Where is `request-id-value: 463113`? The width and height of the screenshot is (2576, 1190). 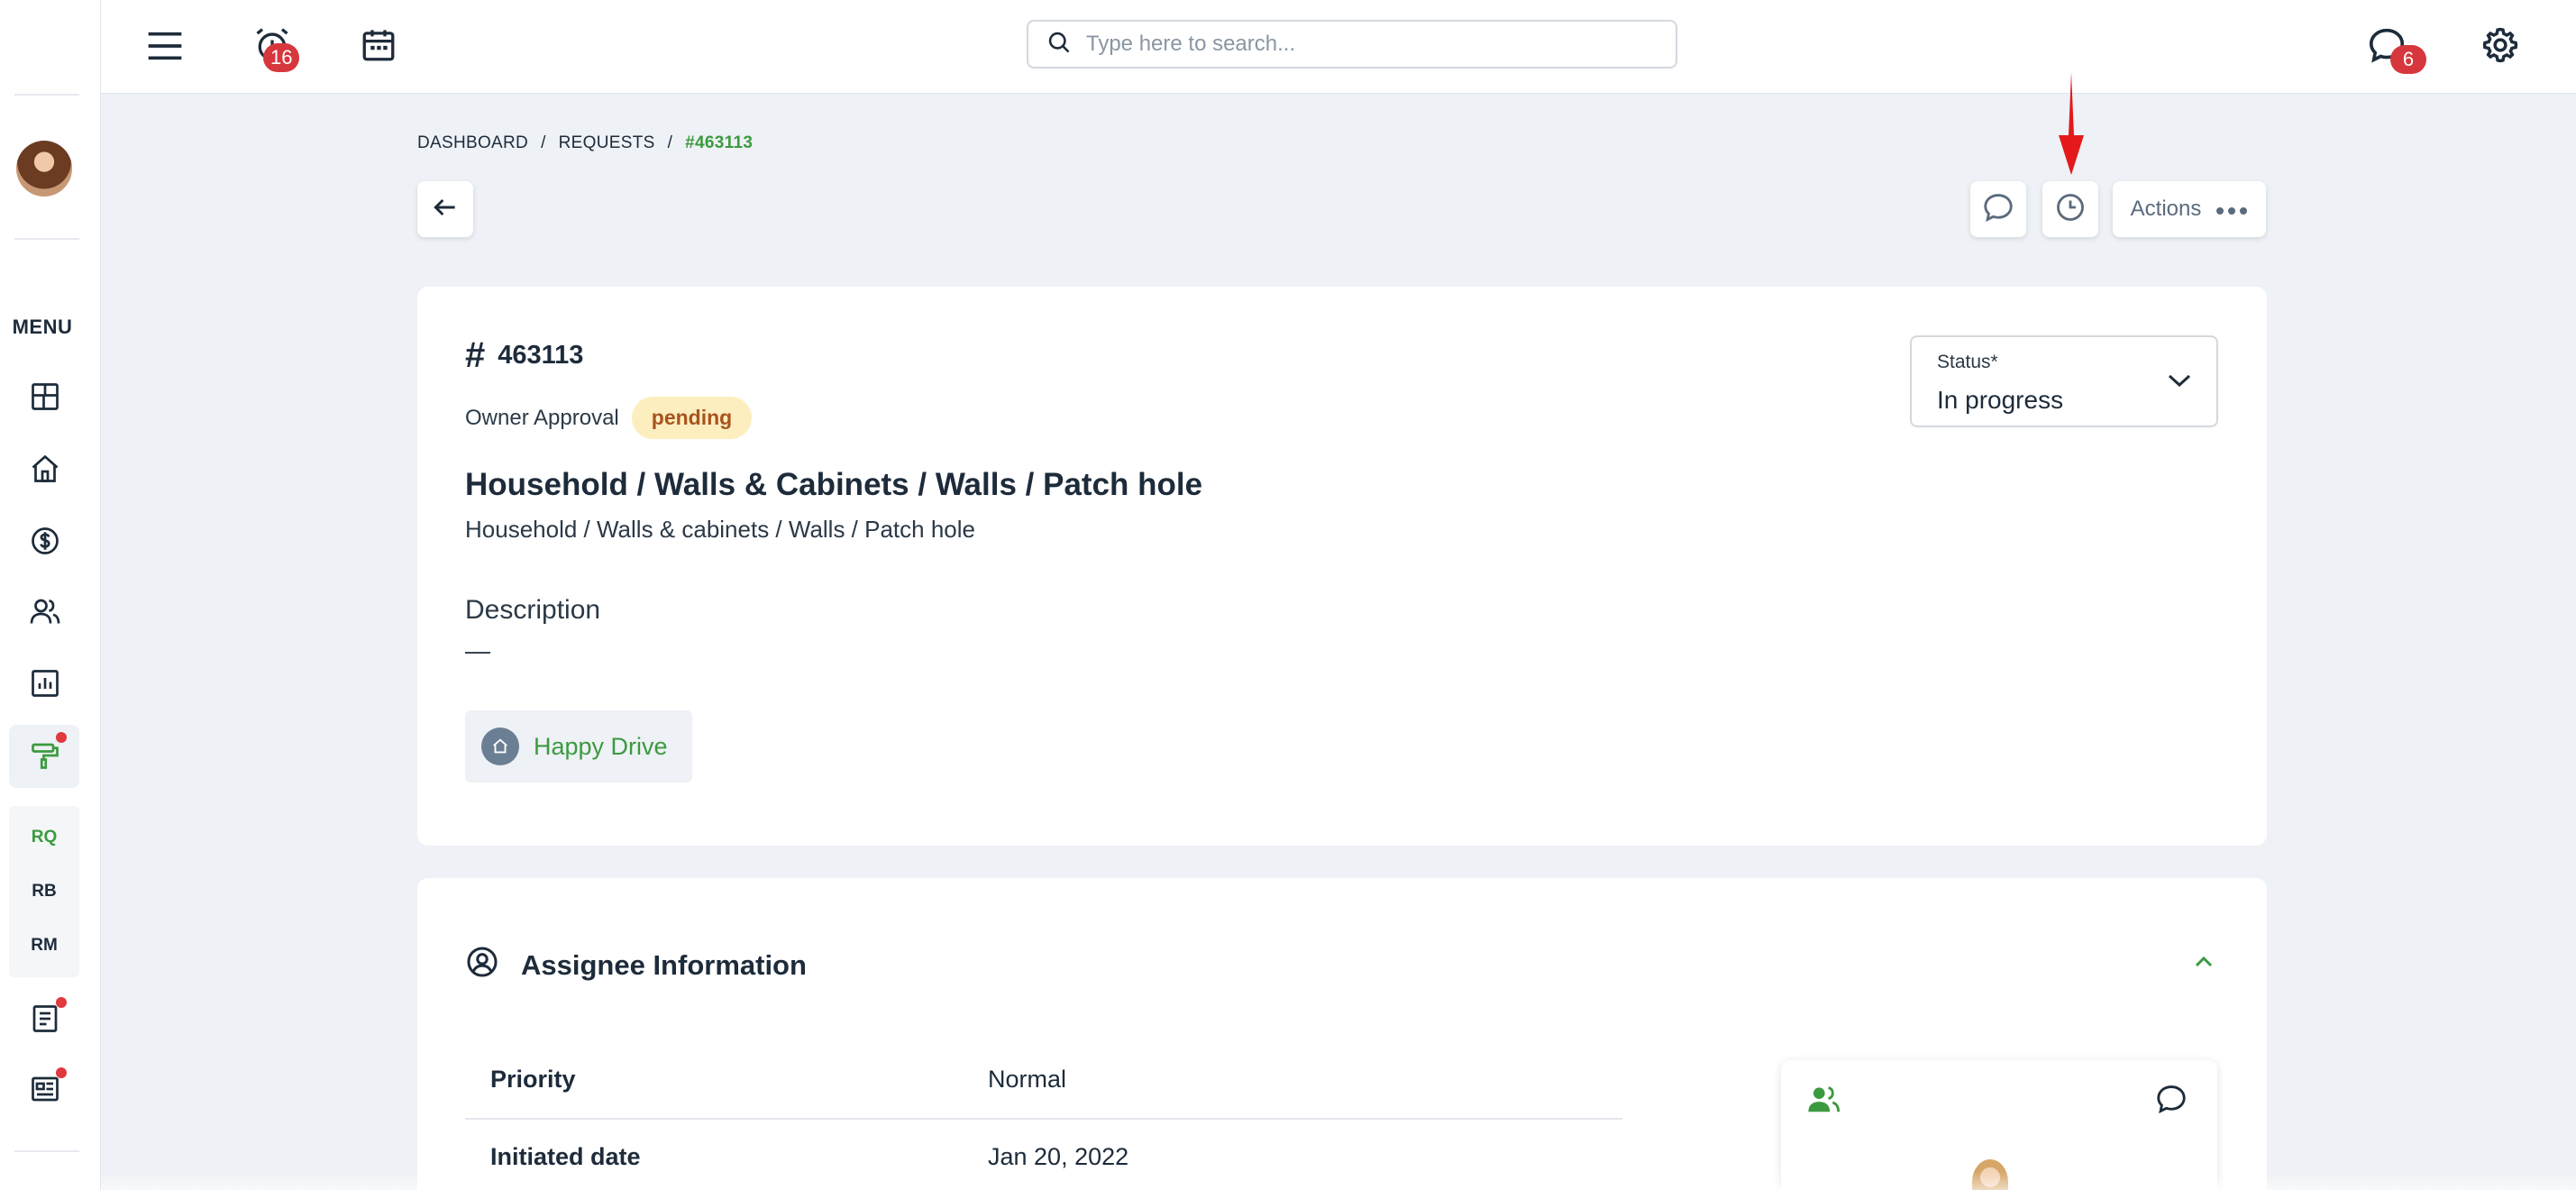
request-id-value: 463113 is located at coordinates (541, 355).